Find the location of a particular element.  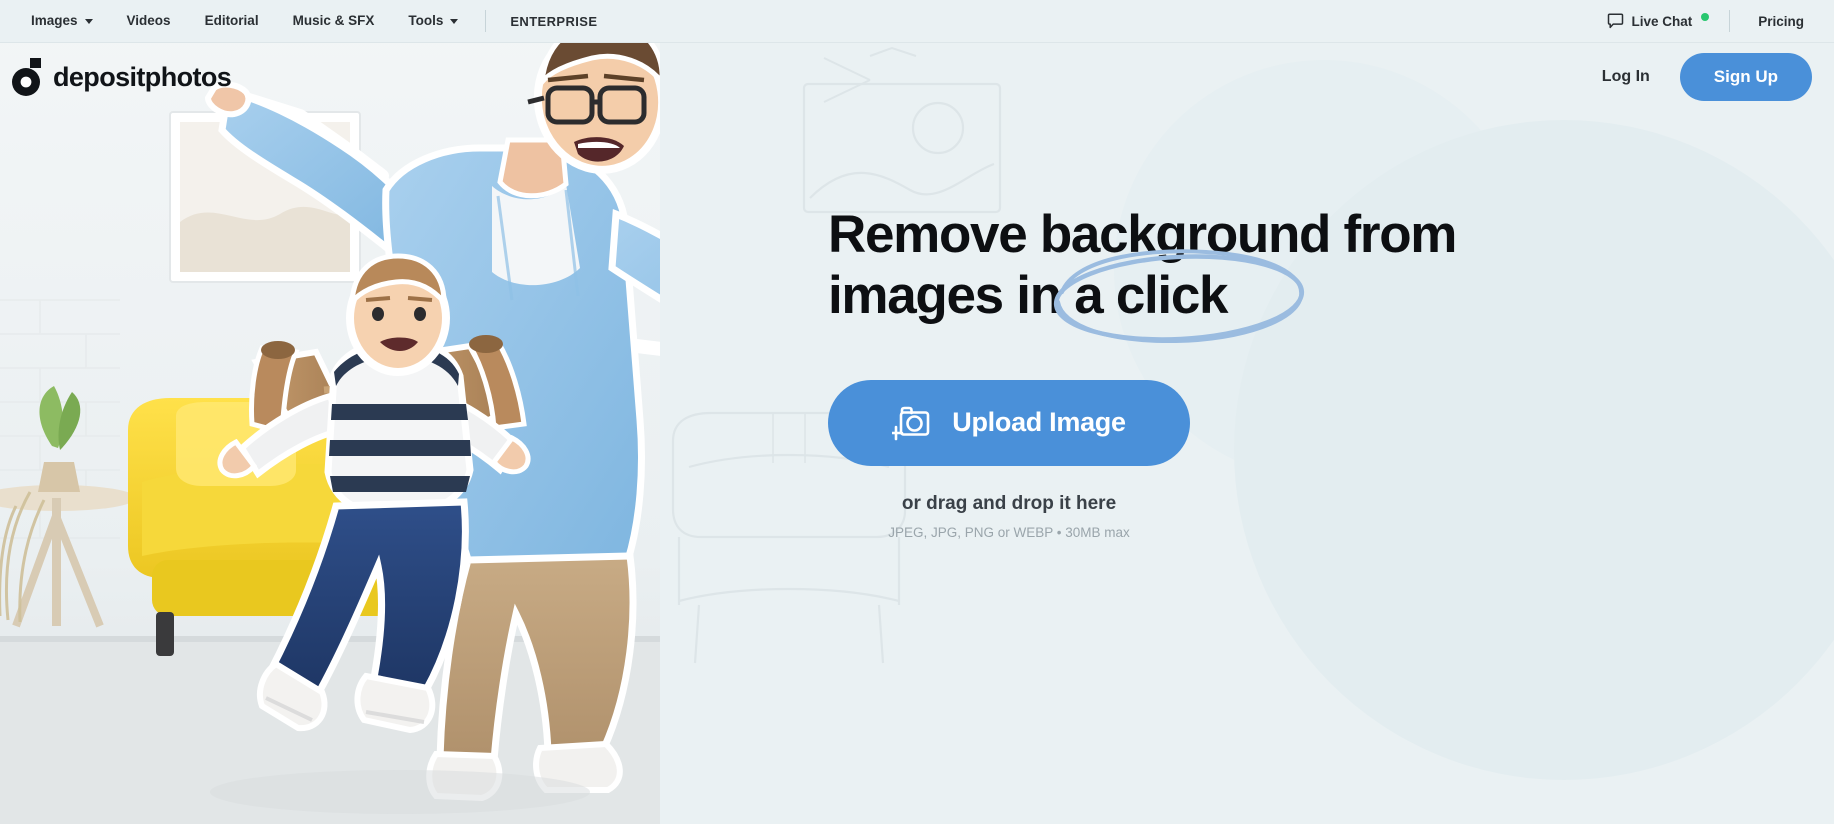

login-button: Log In is located at coordinates (1626, 77).